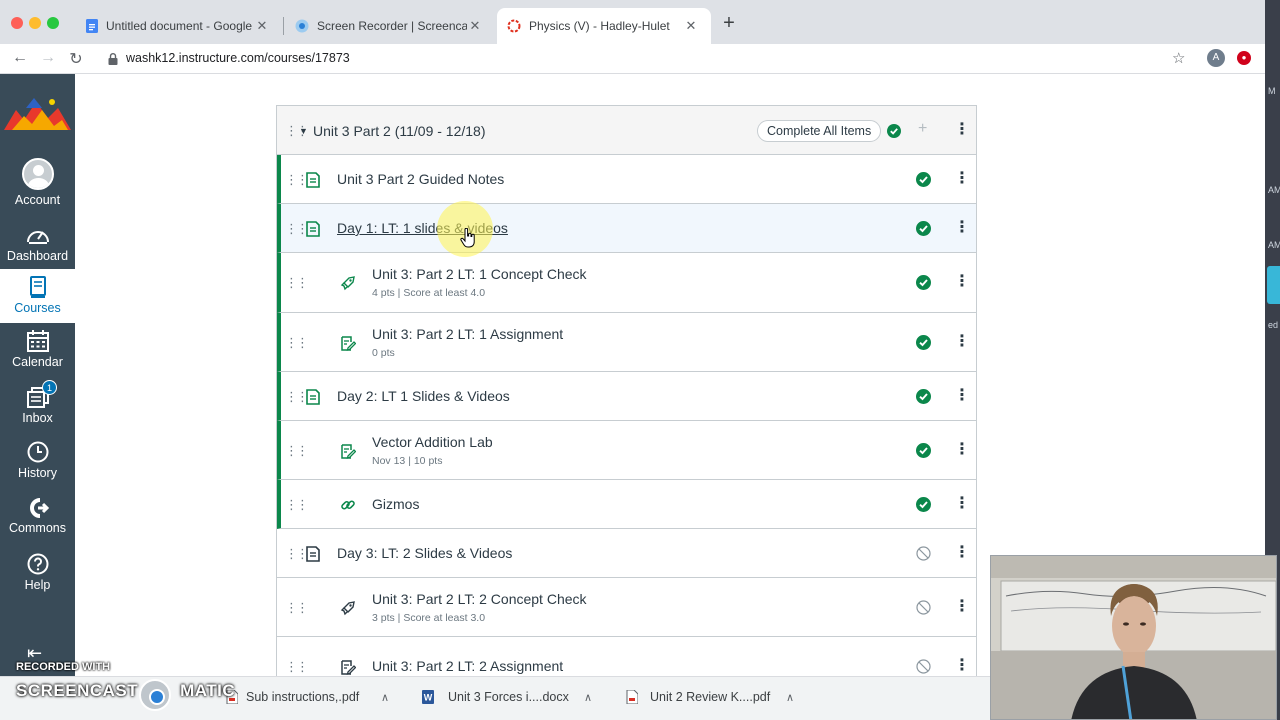 The width and height of the screenshot is (1280, 720). Describe the element at coordinates (37, 296) in the screenshot. I see `nav-courses: Courses` at that location.